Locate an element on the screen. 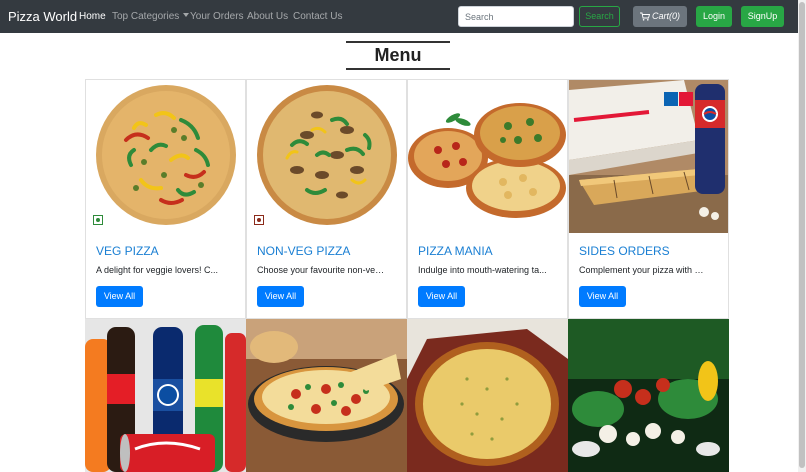 This screenshot has width=806, height=472. nav-about-us: About Us is located at coordinates (267, 17).